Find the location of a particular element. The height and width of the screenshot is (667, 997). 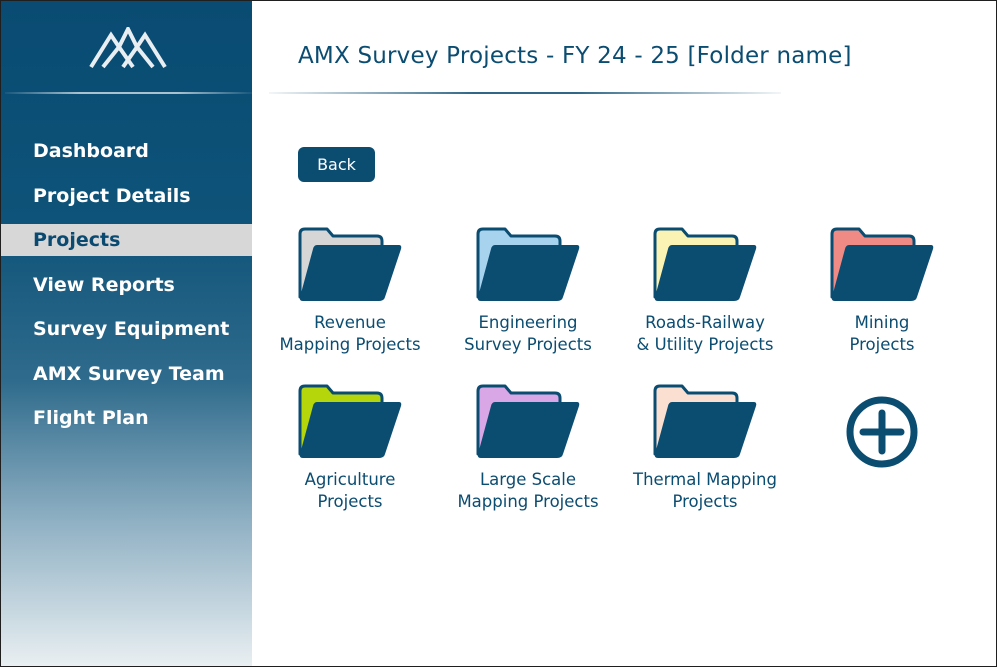

folder-tile: Revenue Mapping Projects is located at coordinates (350, 291).